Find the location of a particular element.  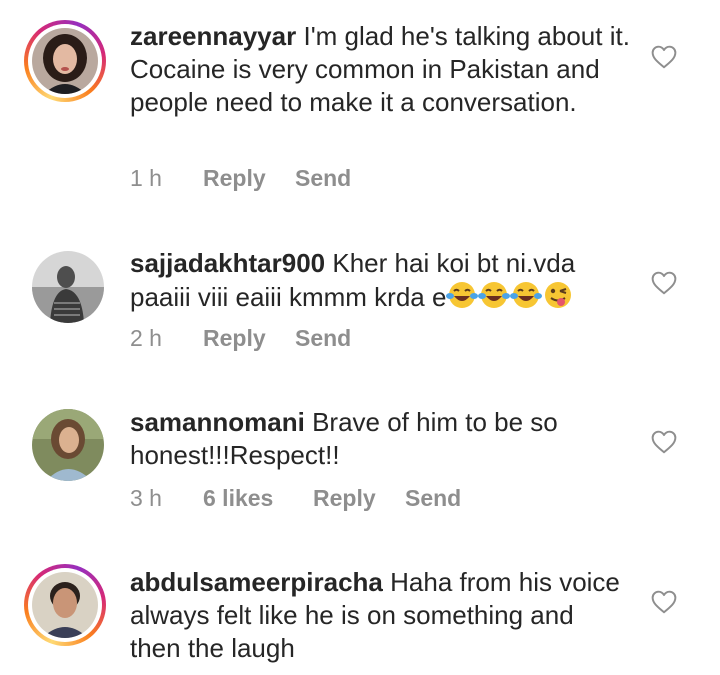

comment-username: zareennayyar is located at coordinates (213, 36).